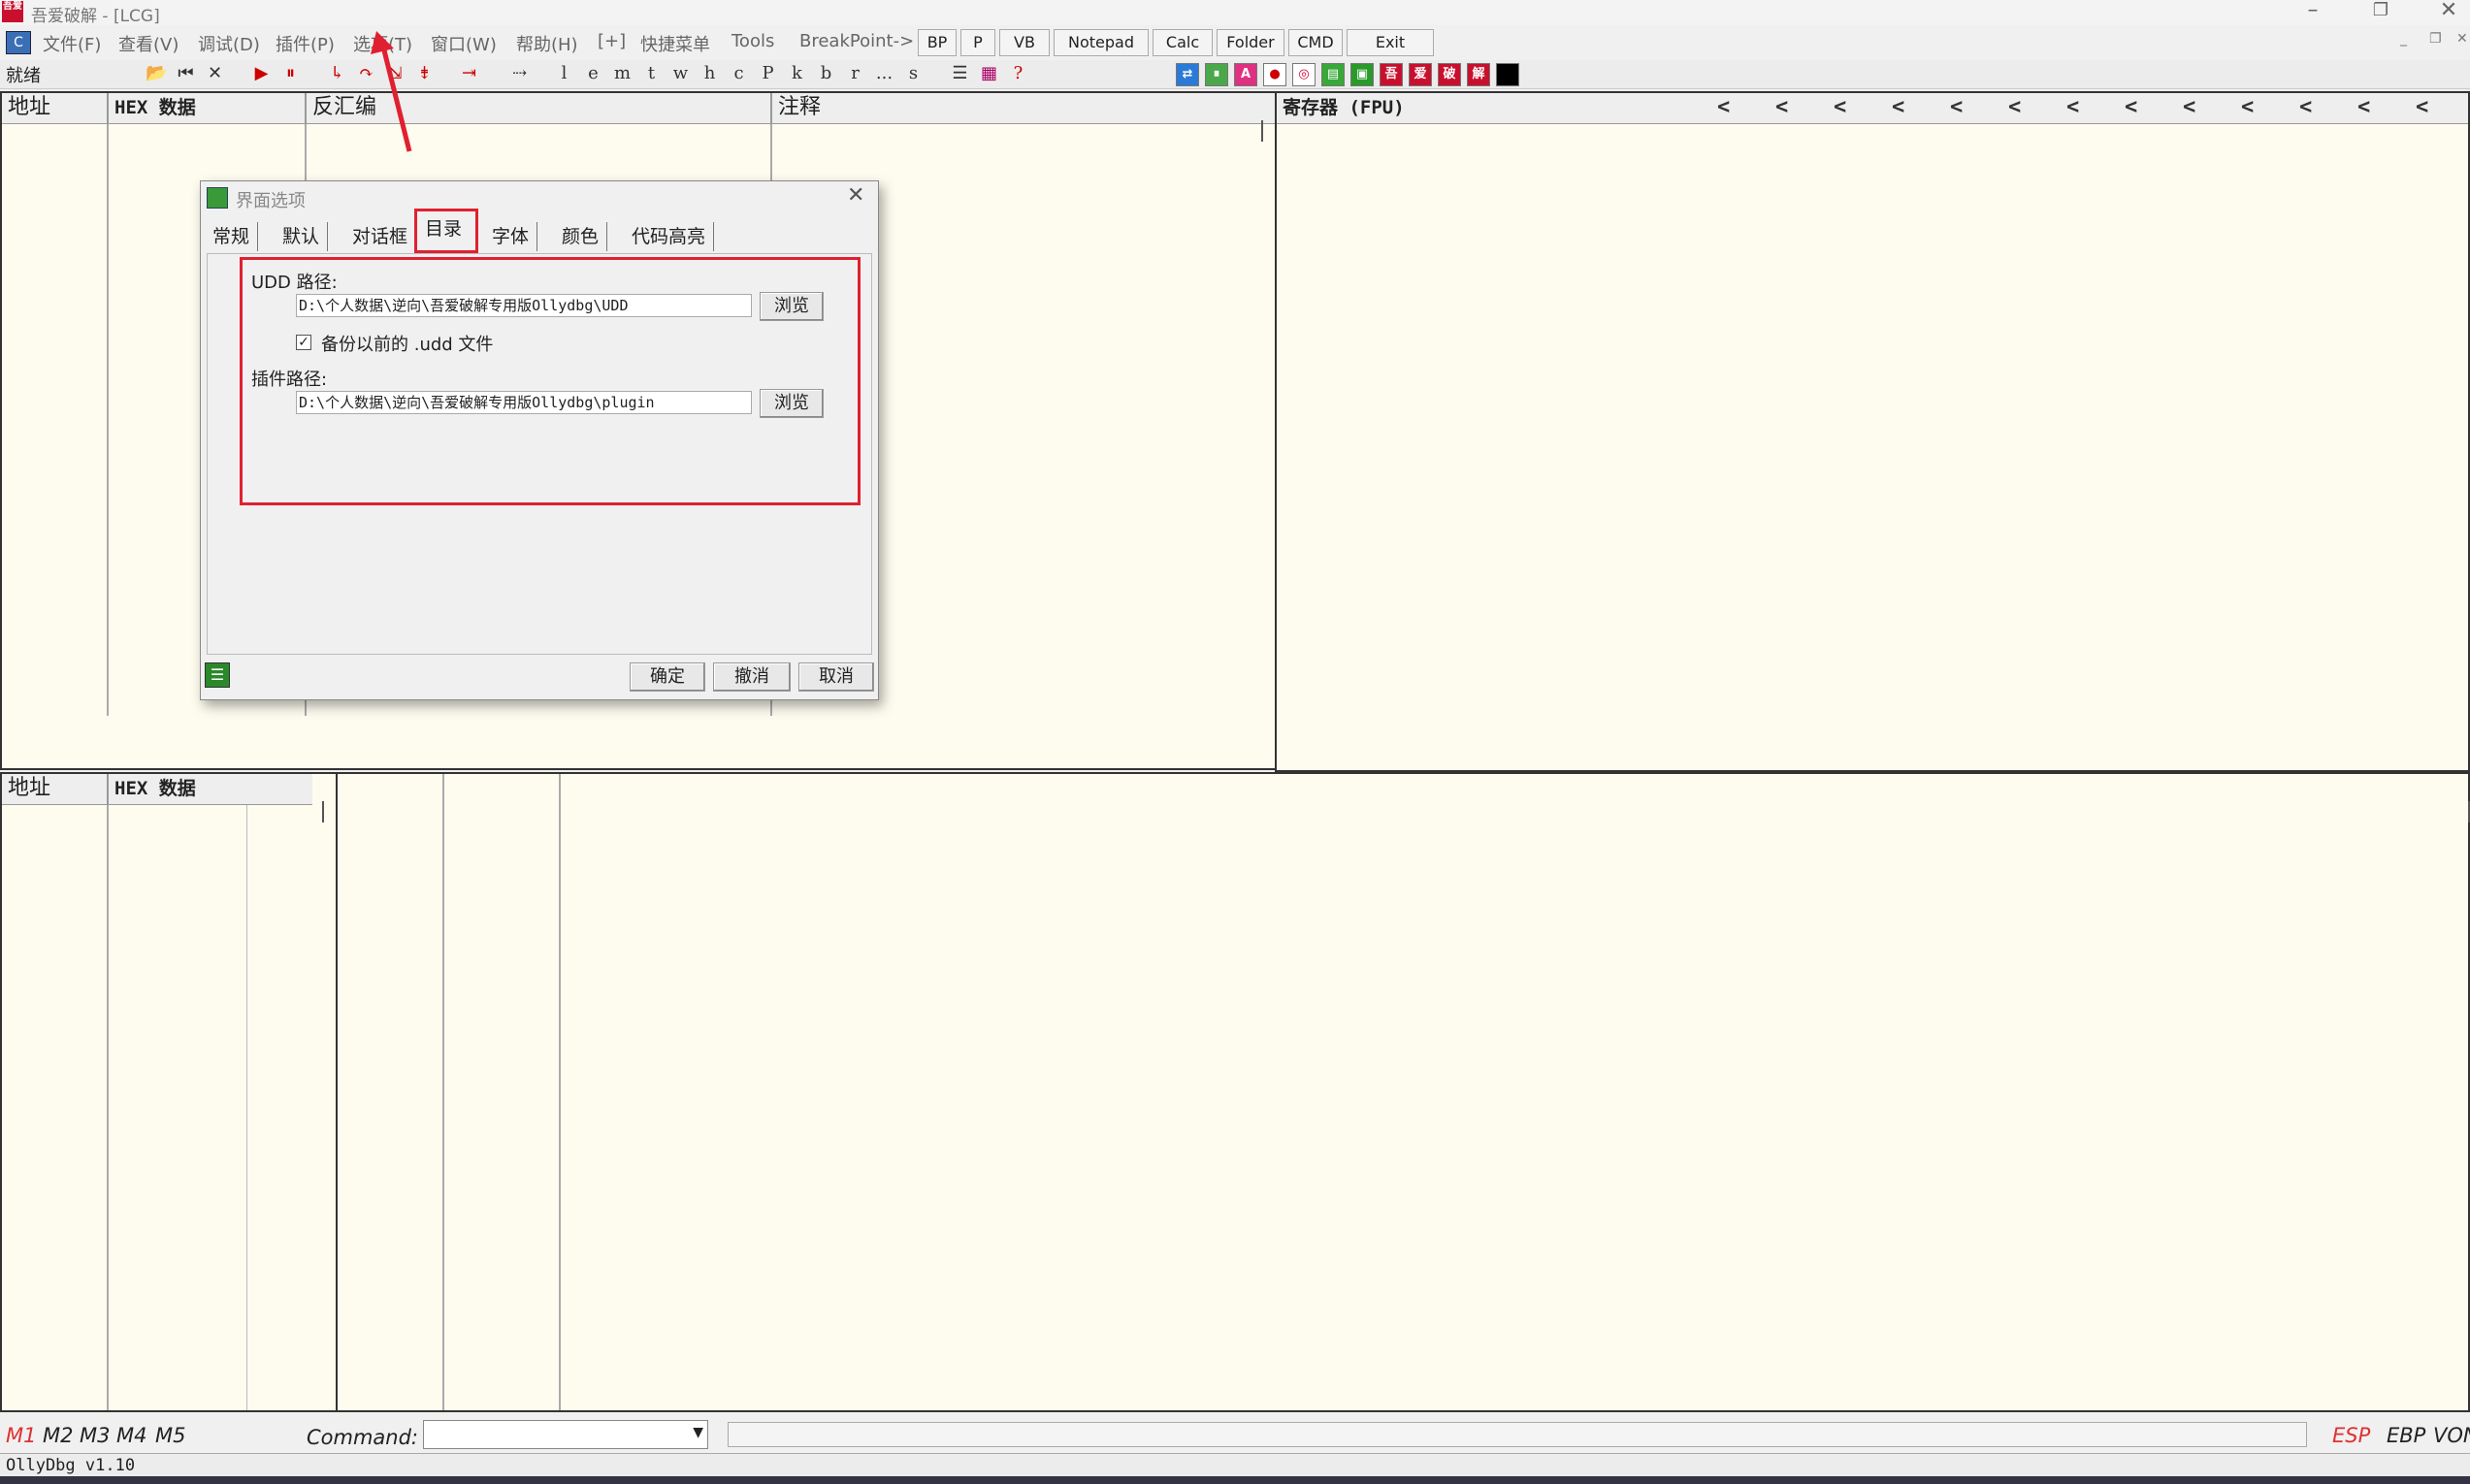 The image size is (2470, 1484). I want to click on execute-till-return-icon: ⇥, so click(469, 74).